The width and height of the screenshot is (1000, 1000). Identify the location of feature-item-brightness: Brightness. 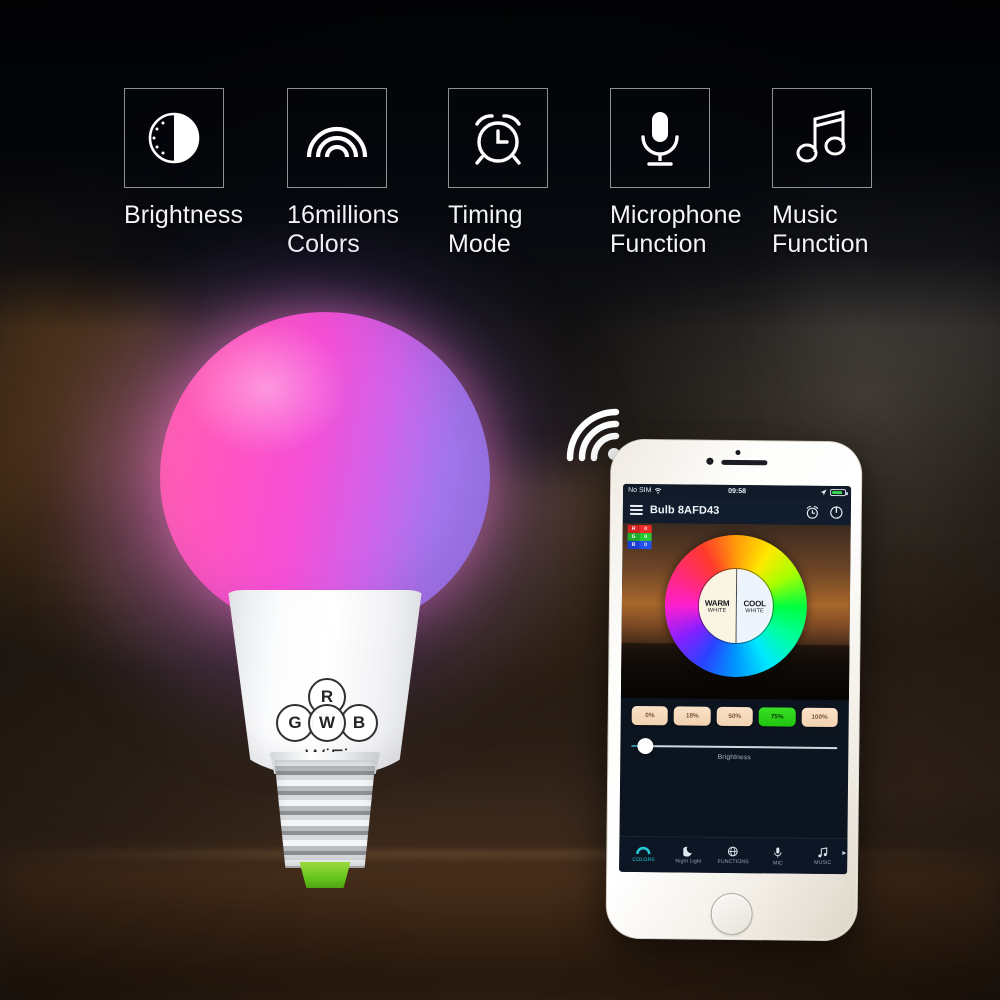
(183, 159).